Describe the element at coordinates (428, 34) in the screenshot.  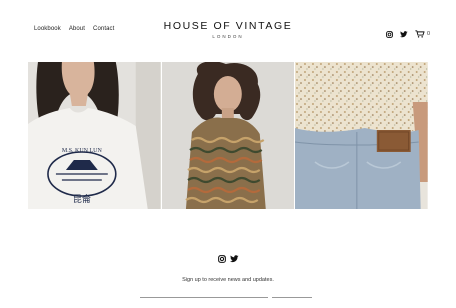
I see `cart-count: 0` at that location.